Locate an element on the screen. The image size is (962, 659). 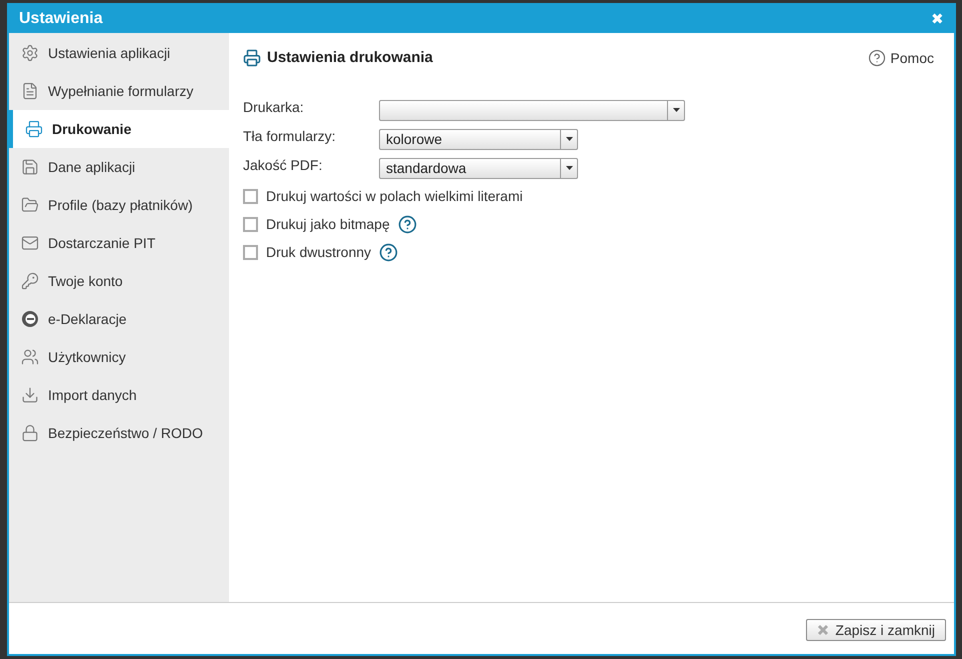
sidebar-item: Profile (bazy płatników) is located at coordinates (119, 205).